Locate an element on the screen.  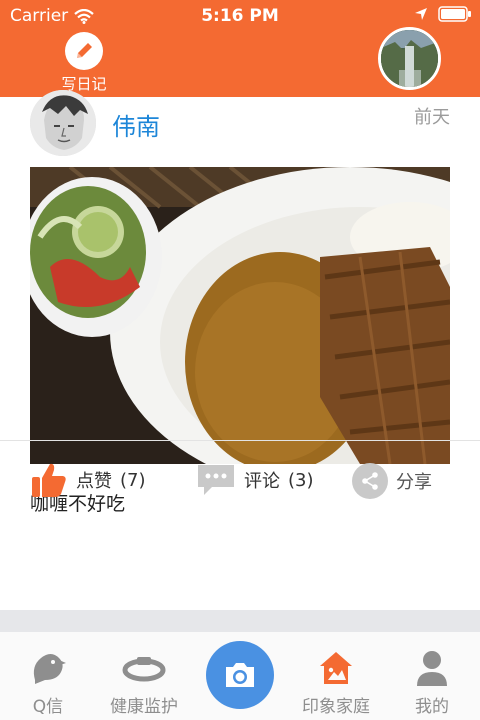
waterfall-avatar-image is located at coordinates (409, 58).